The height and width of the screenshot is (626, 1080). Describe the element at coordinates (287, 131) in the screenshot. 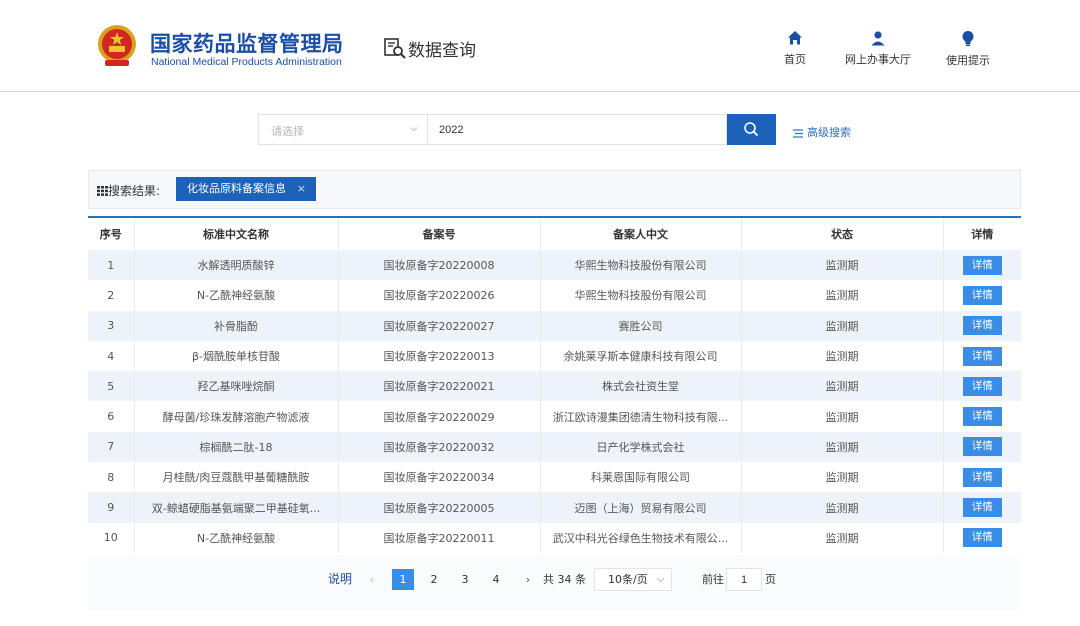

I see `category-select-placeholder: 请选择` at that location.